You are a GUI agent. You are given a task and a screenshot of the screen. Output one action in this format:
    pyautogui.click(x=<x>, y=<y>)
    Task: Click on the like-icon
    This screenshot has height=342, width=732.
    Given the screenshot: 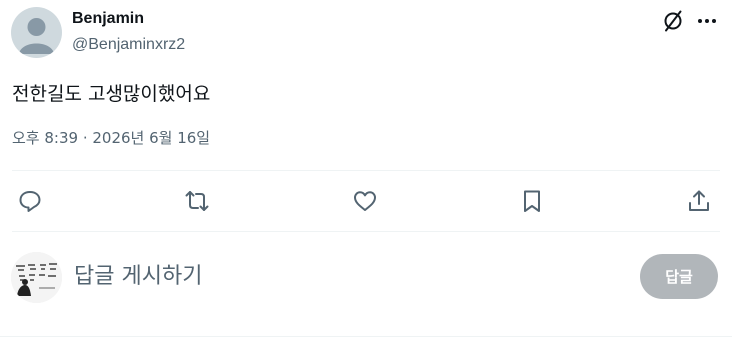 What is the action you would take?
    pyautogui.click(x=365, y=201)
    